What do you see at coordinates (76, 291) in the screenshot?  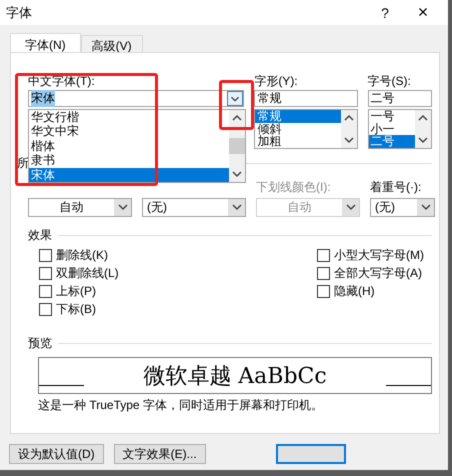 I see `checkbox-label: 上标(P)` at bounding box center [76, 291].